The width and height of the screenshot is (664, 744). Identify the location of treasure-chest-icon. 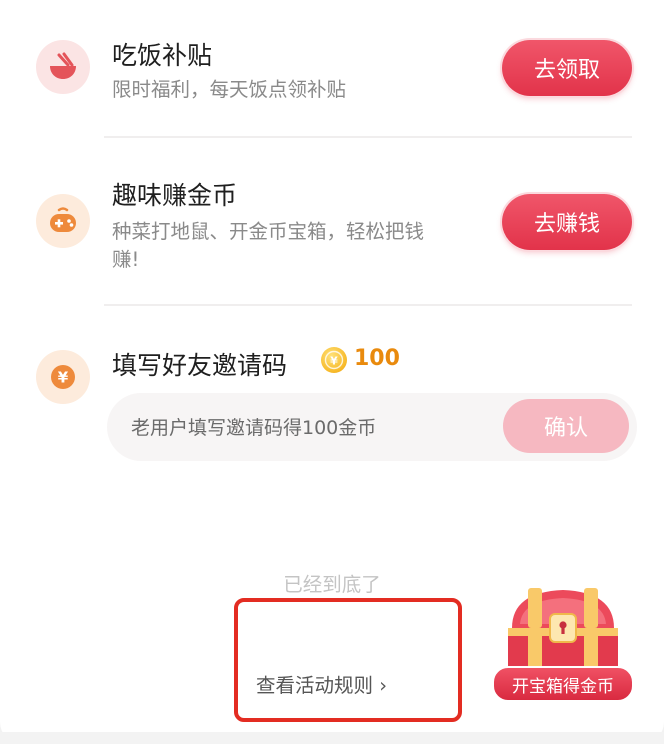
(563, 630).